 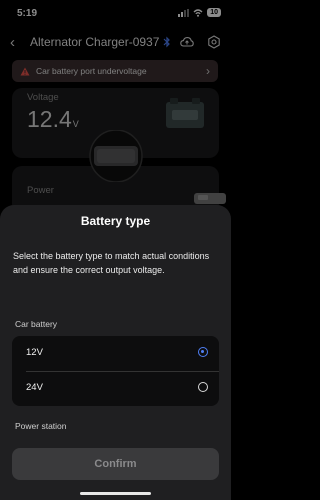 What do you see at coordinates (203, 352) in the screenshot?
I see `radio-selected-icon` at bounding box center [203, 352].